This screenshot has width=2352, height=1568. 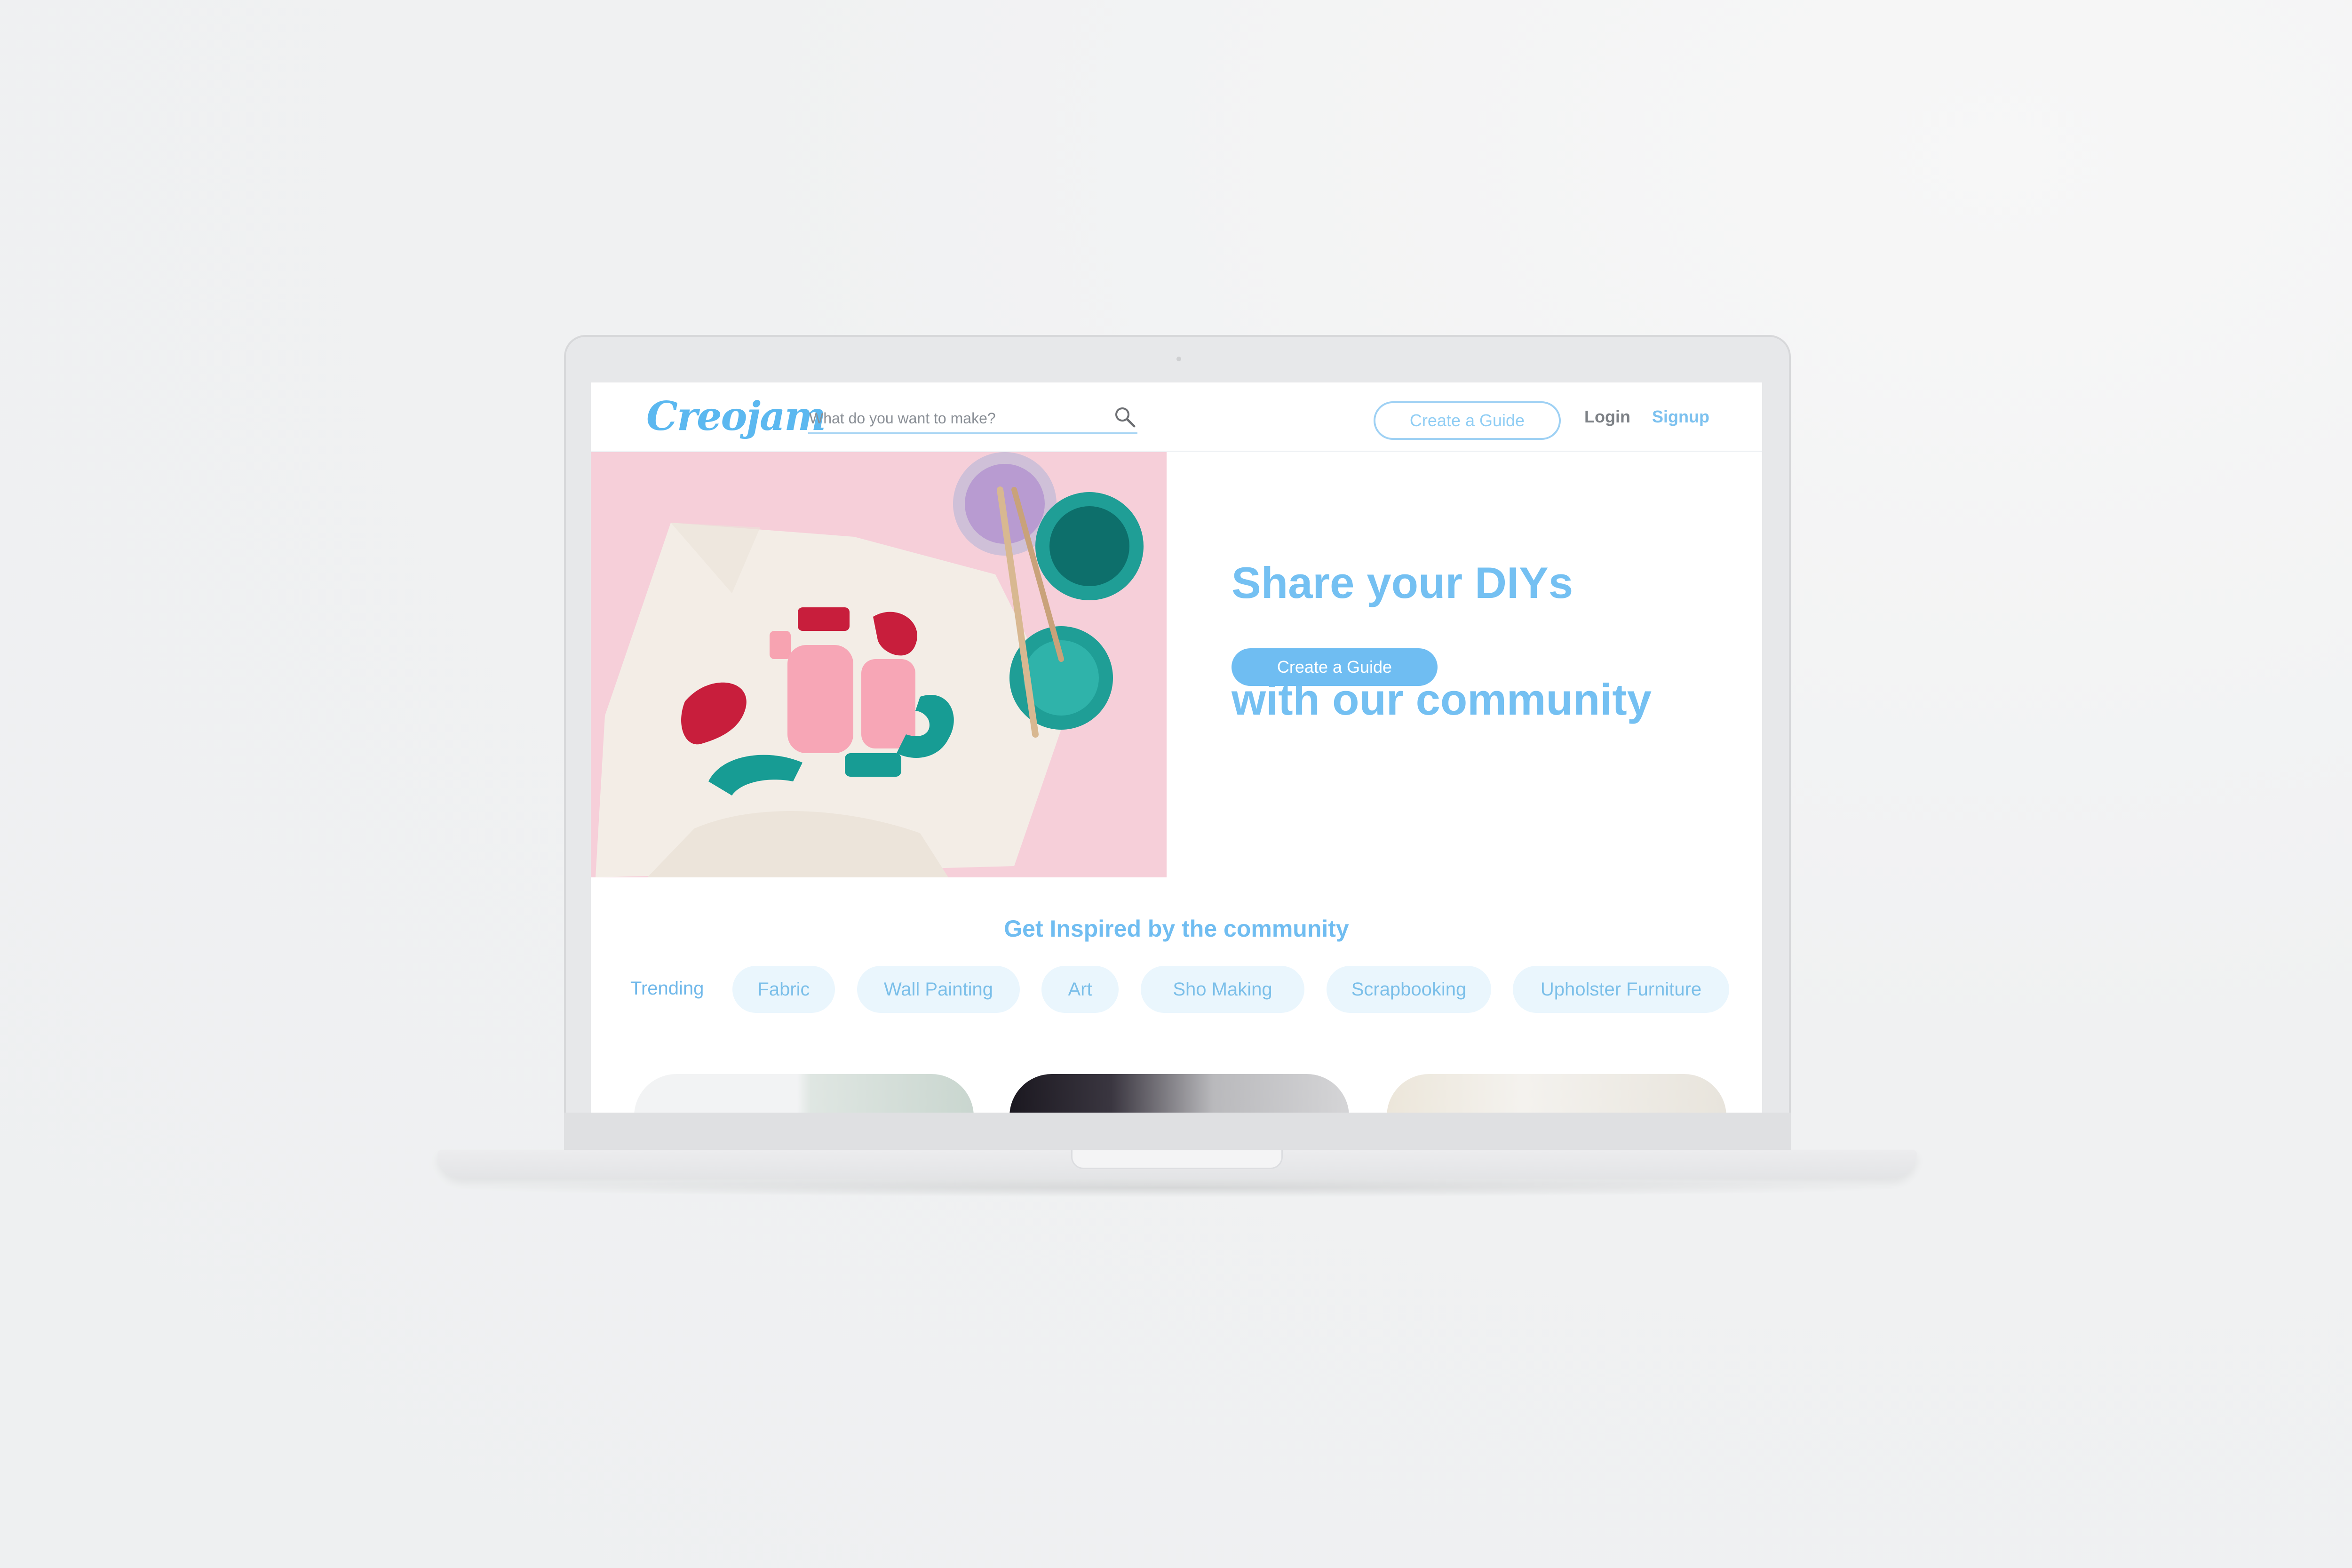 I want to click on laptop-base, so click(x=1177, y=1164).